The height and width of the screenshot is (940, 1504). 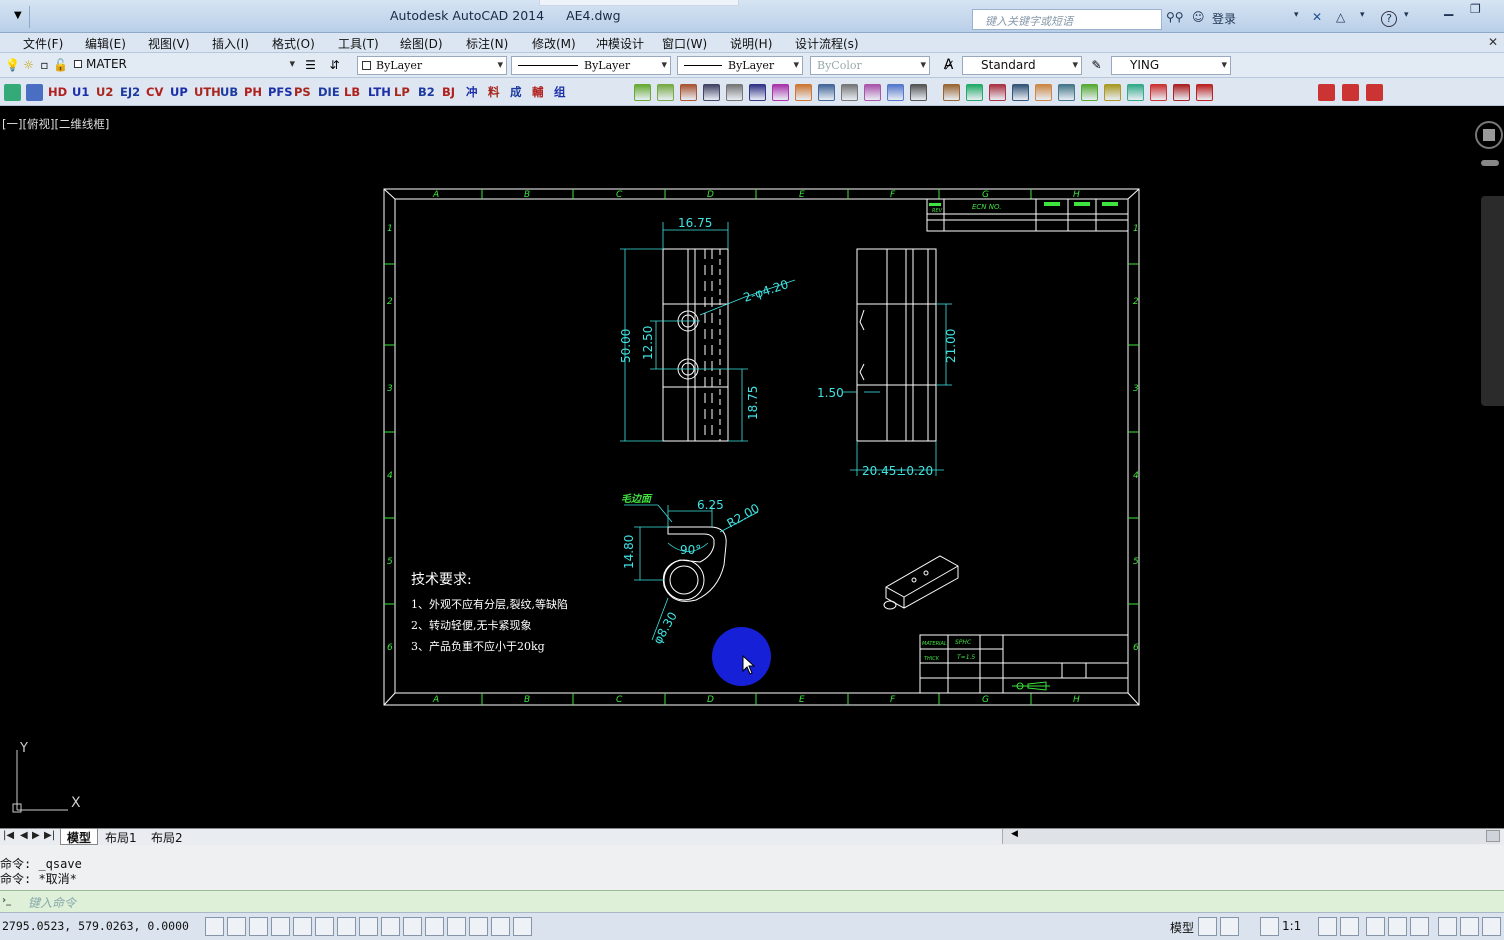 What do you see at coordinates (1362, 15) in the screenshot?
I see `a360-dropdown-icon: ▾` at bounding box center [1362, 15].